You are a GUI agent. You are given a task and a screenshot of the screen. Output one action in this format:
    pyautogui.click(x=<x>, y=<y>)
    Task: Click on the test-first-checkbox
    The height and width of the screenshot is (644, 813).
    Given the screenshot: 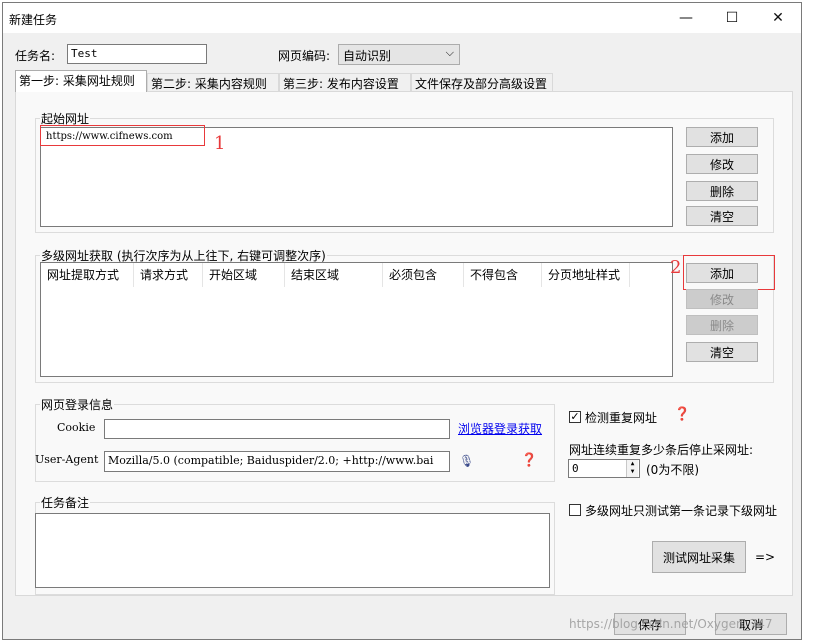 What is the action you would take?
    pyautogui.click(x=575, y=510)
    